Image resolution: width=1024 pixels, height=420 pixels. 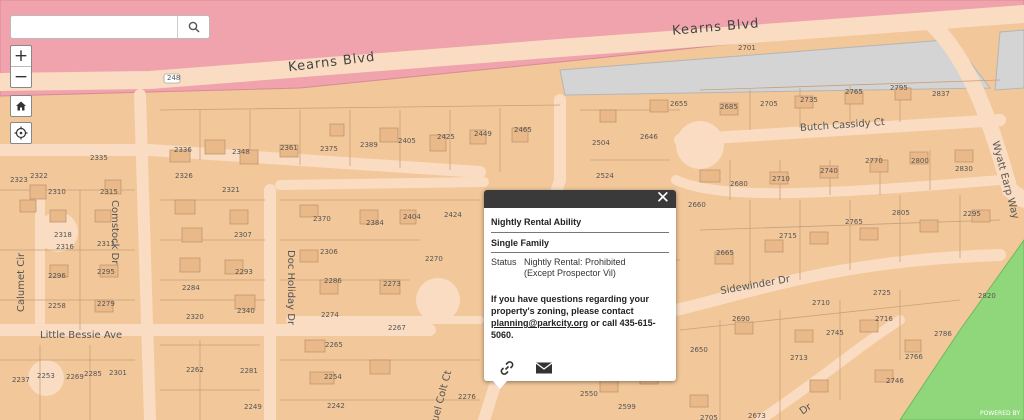 I want to click on close-icon: ✕, so click(x=663, y=198).